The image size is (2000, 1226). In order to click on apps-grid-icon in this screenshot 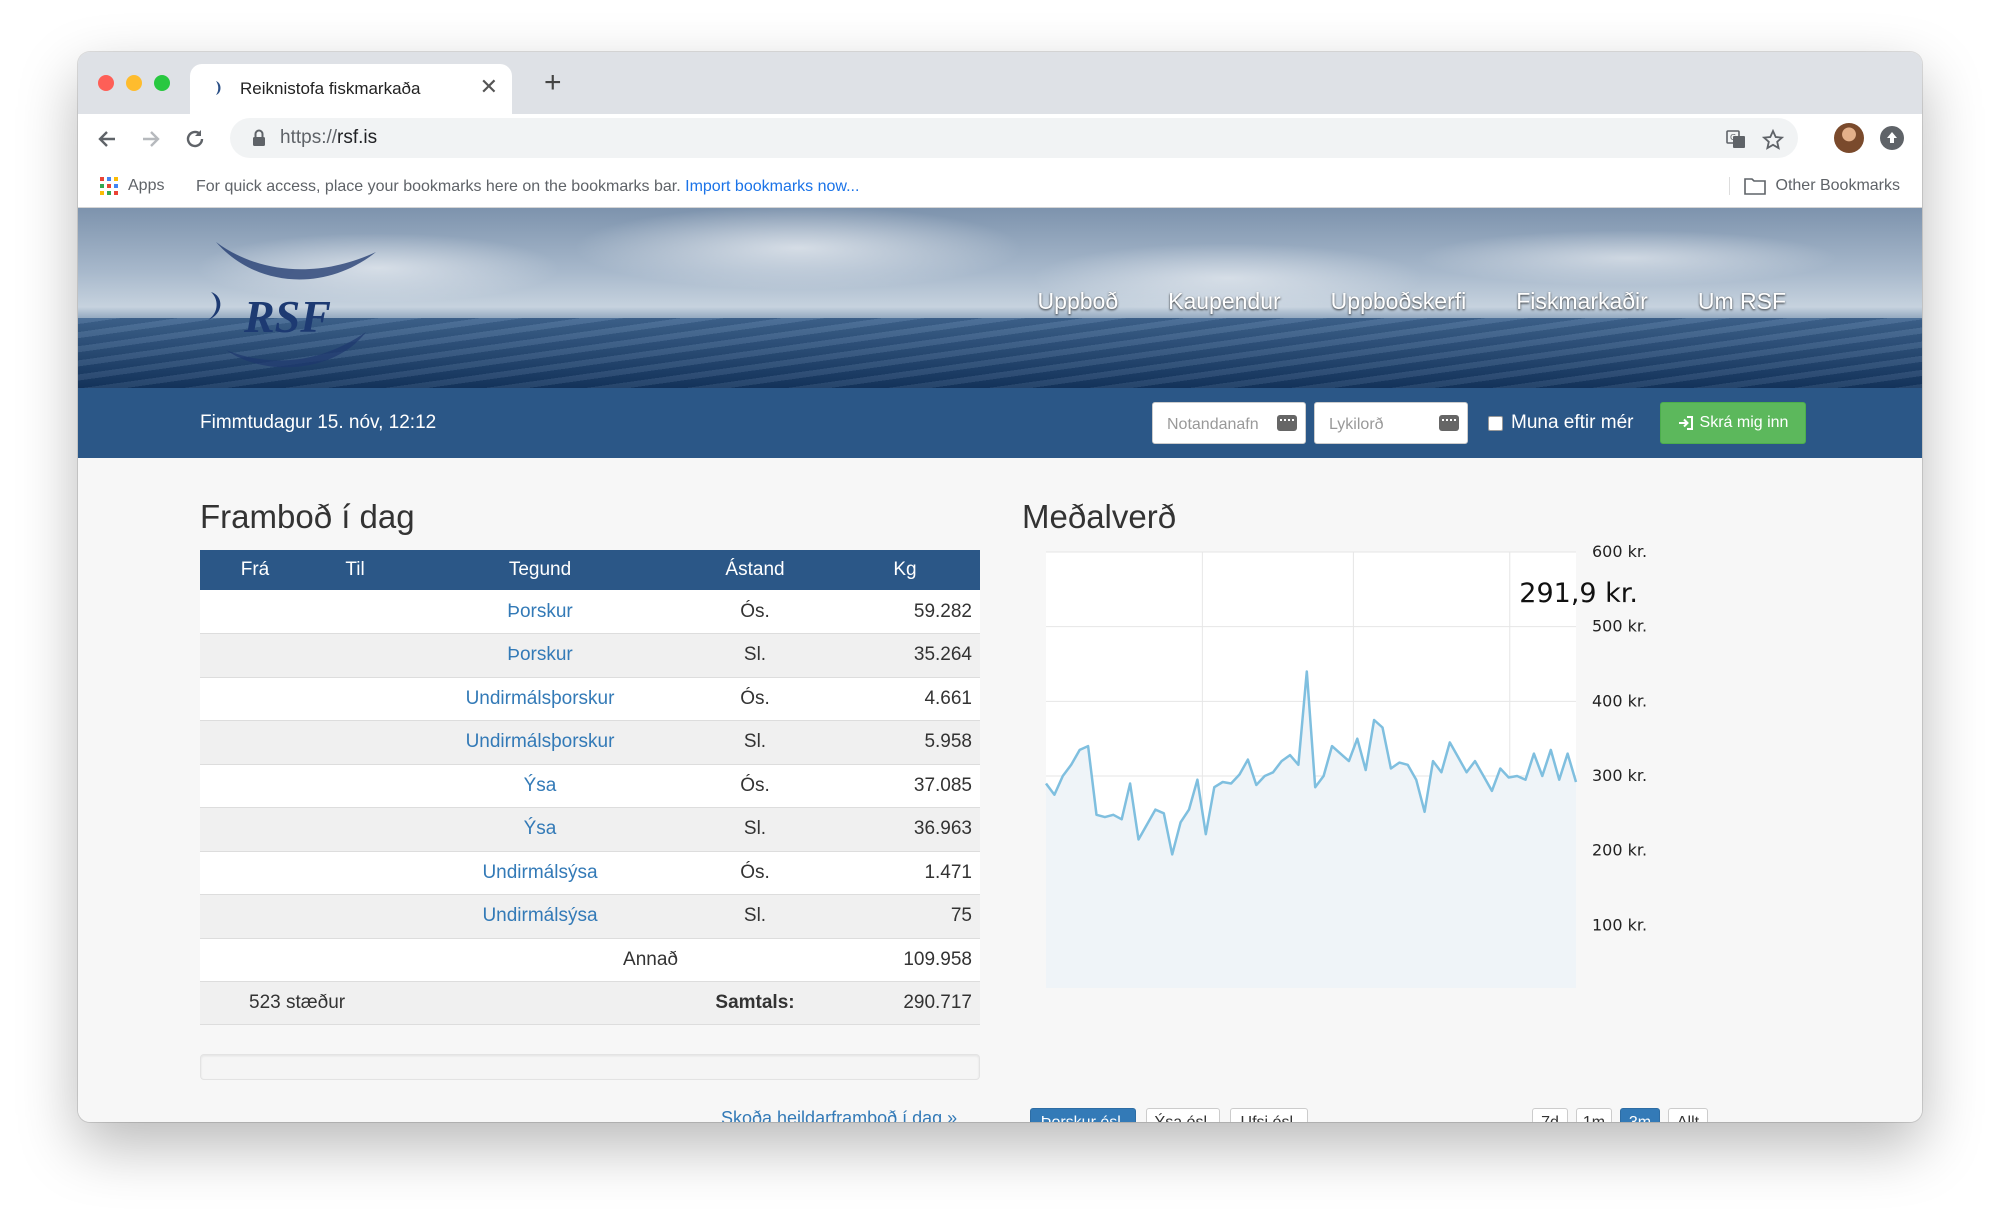, I will do `click(109, 186)`.